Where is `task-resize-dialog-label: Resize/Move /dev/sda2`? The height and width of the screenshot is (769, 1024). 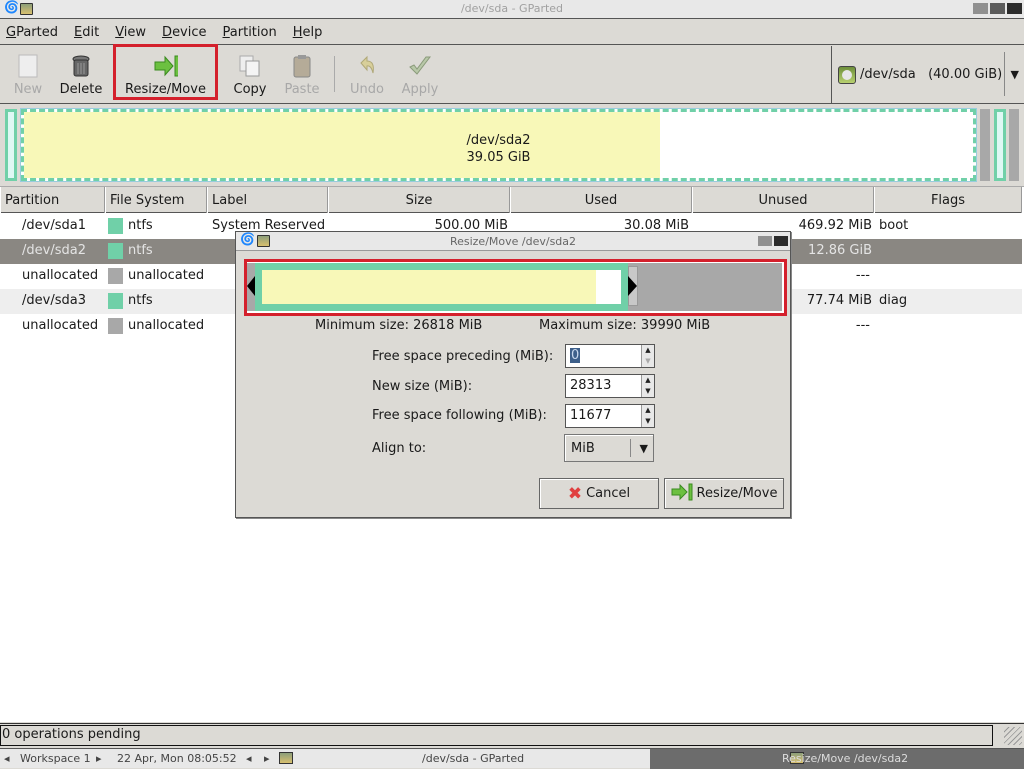 task-resize-dialog-label: Resize/Move /dev/sda2 is located at coordinates (845, 758).